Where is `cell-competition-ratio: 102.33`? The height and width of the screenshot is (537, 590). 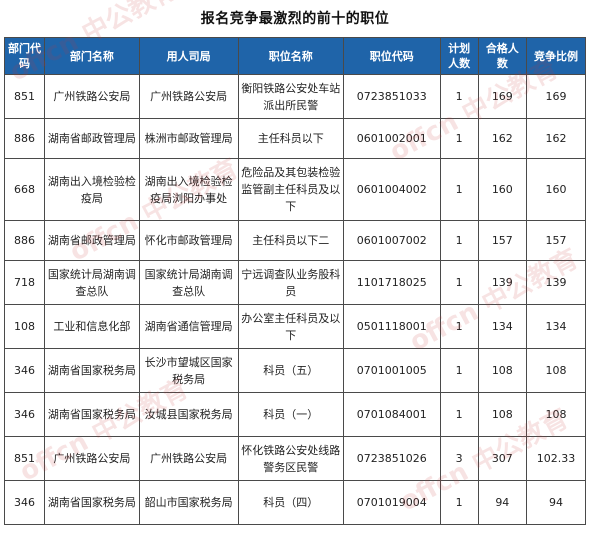 cell-competition-ratio: 102.33 is located at coordinates (556, 458).